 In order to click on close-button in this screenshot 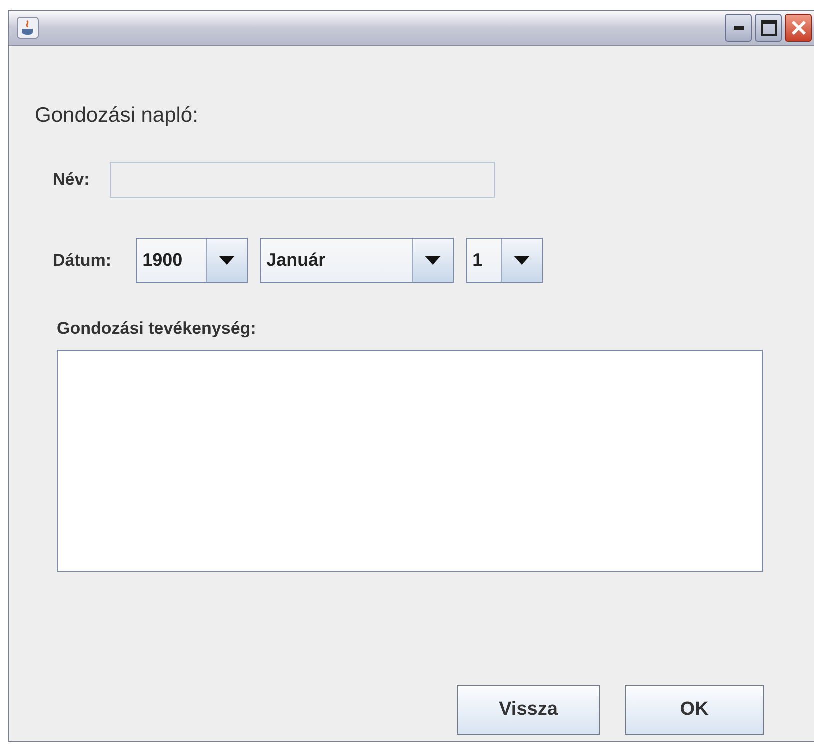, I will do `click(798, 28)`.